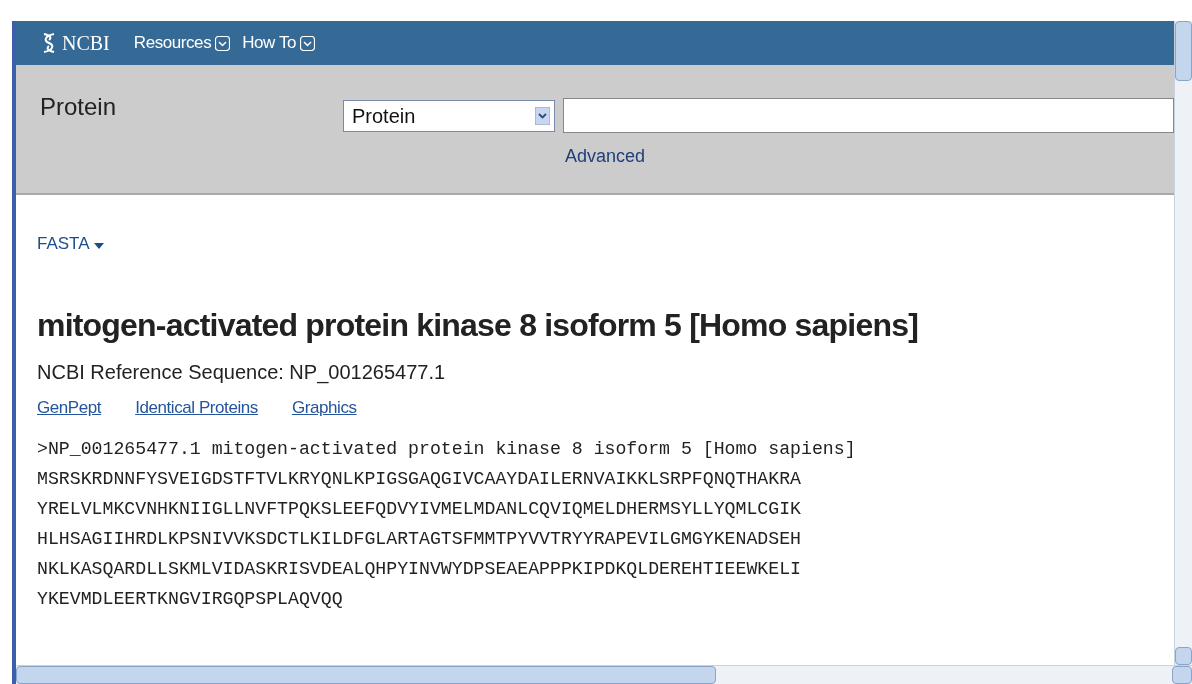  What do you see at coordinates (196, 407) in the screenshot?
I see `record-link: Identical Proteins` at bounding box center [196, 407].